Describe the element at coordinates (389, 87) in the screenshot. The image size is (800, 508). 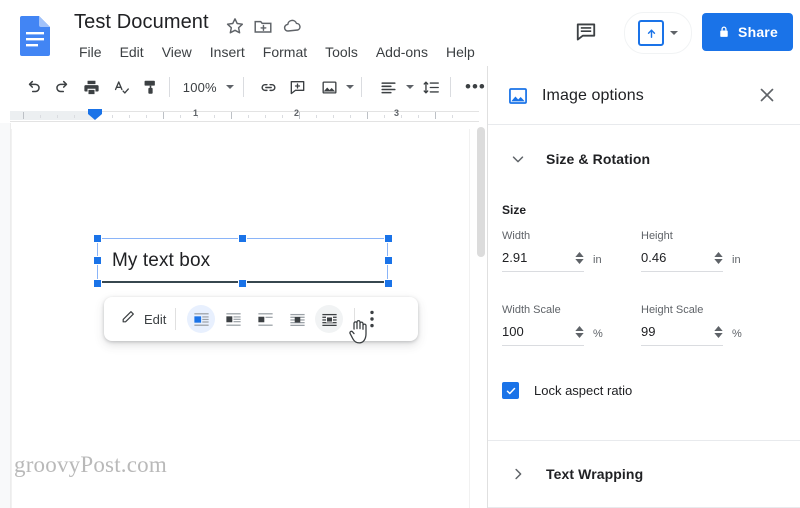
I see `align-icon` at that location.